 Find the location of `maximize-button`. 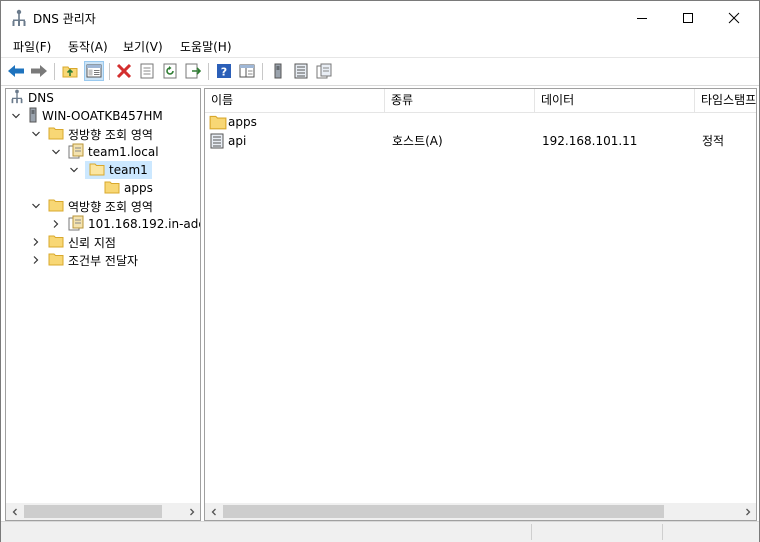

maximize-button is located at coordinates (688, 17).